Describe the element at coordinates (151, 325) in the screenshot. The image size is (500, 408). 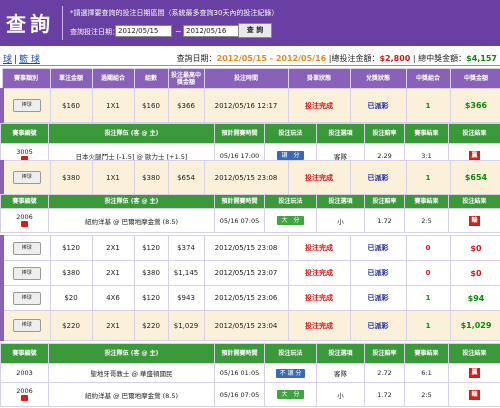
I see `groups: $220` at that location.